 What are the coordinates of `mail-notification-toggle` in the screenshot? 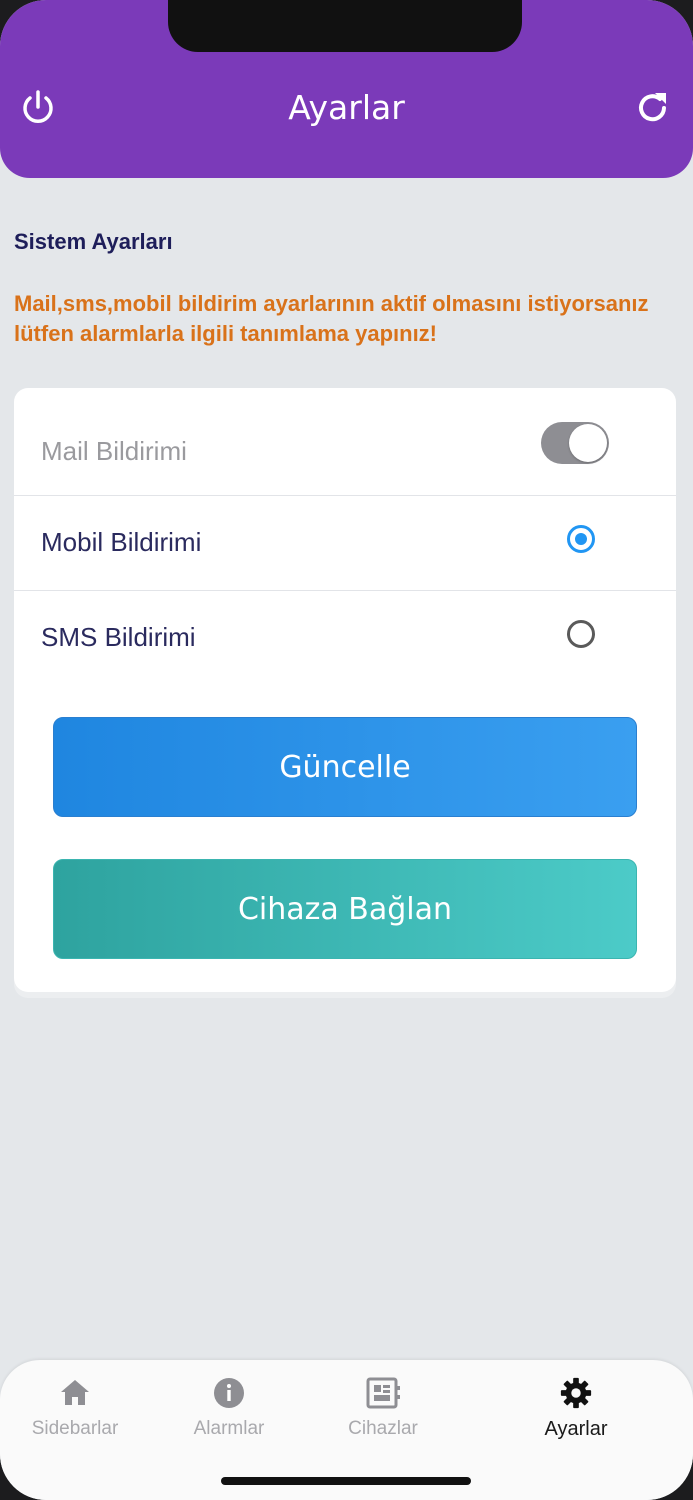 It's located at (575, 443).